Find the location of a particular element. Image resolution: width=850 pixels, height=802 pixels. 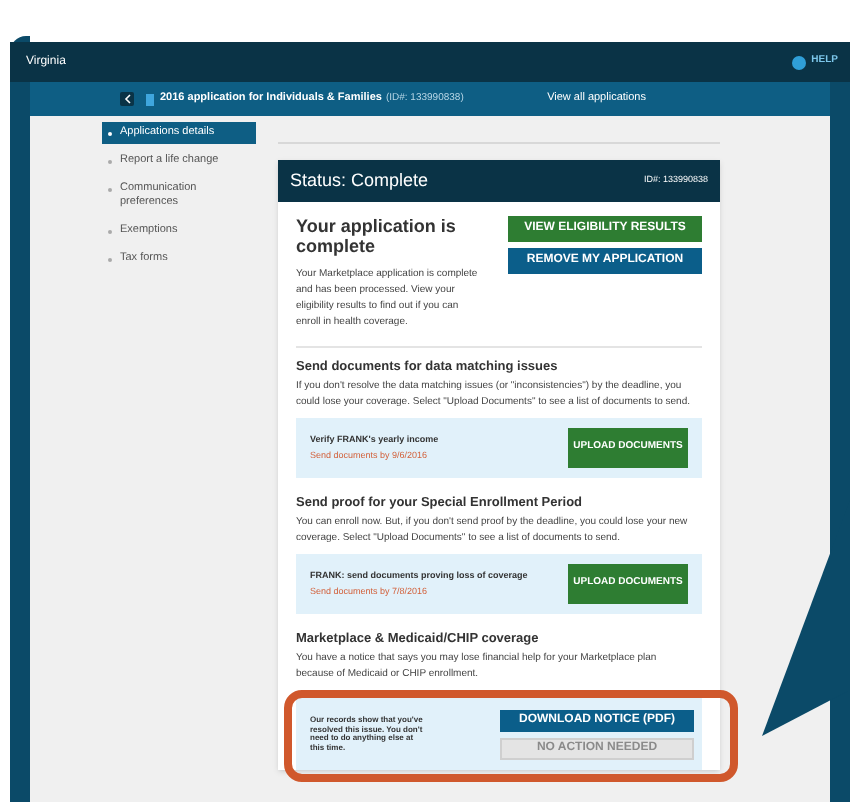

chevron-left-icon is located at coordinates (127, 99).